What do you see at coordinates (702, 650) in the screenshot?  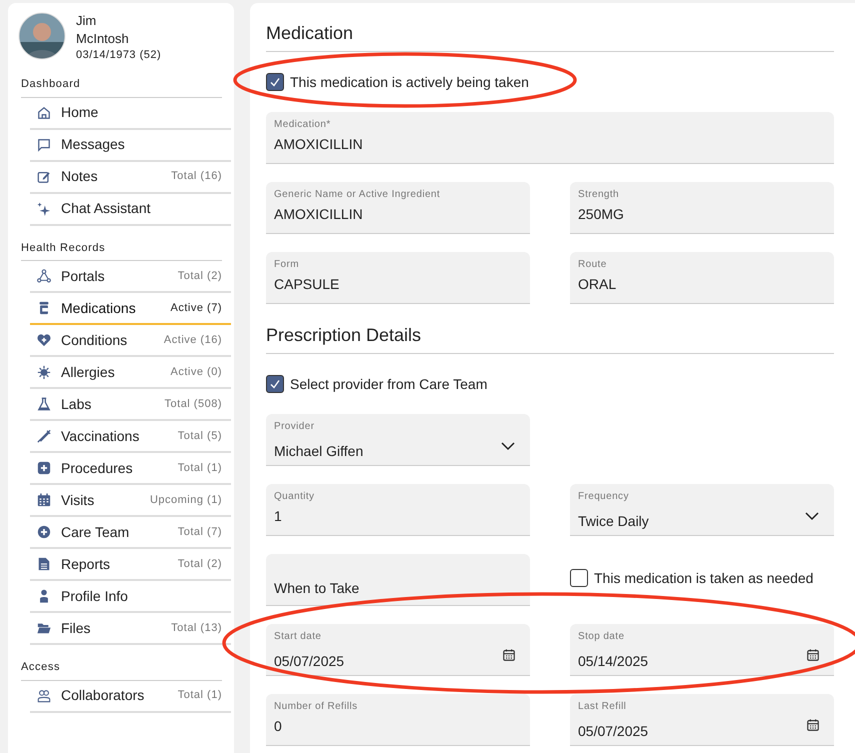 I see `date-field: Stop date 05/14/2025` at bounding box center [702, 650].